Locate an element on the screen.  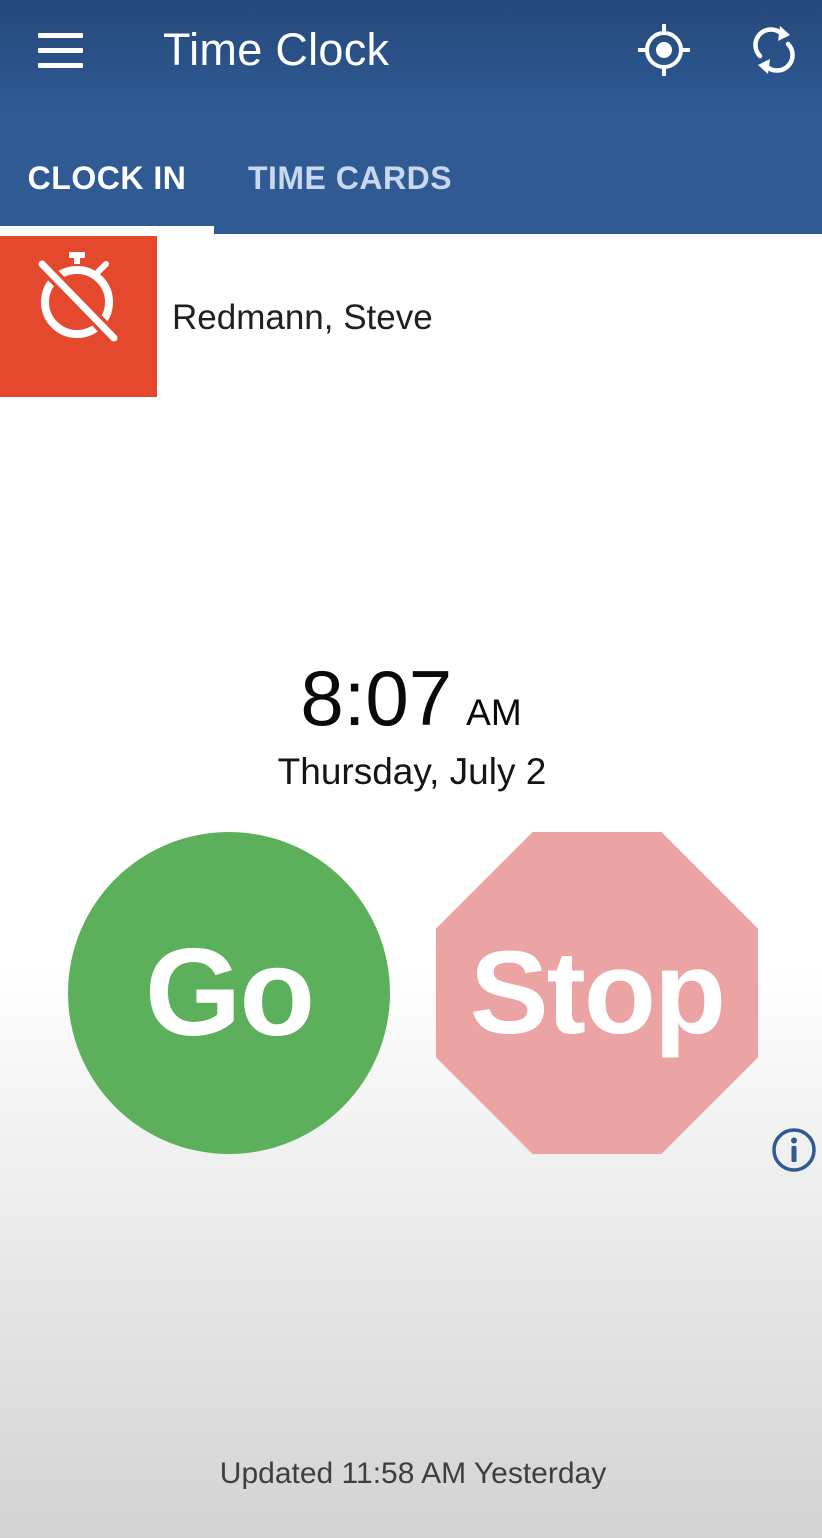
stop-button-label: Stop is located at coordinates (597, 993).